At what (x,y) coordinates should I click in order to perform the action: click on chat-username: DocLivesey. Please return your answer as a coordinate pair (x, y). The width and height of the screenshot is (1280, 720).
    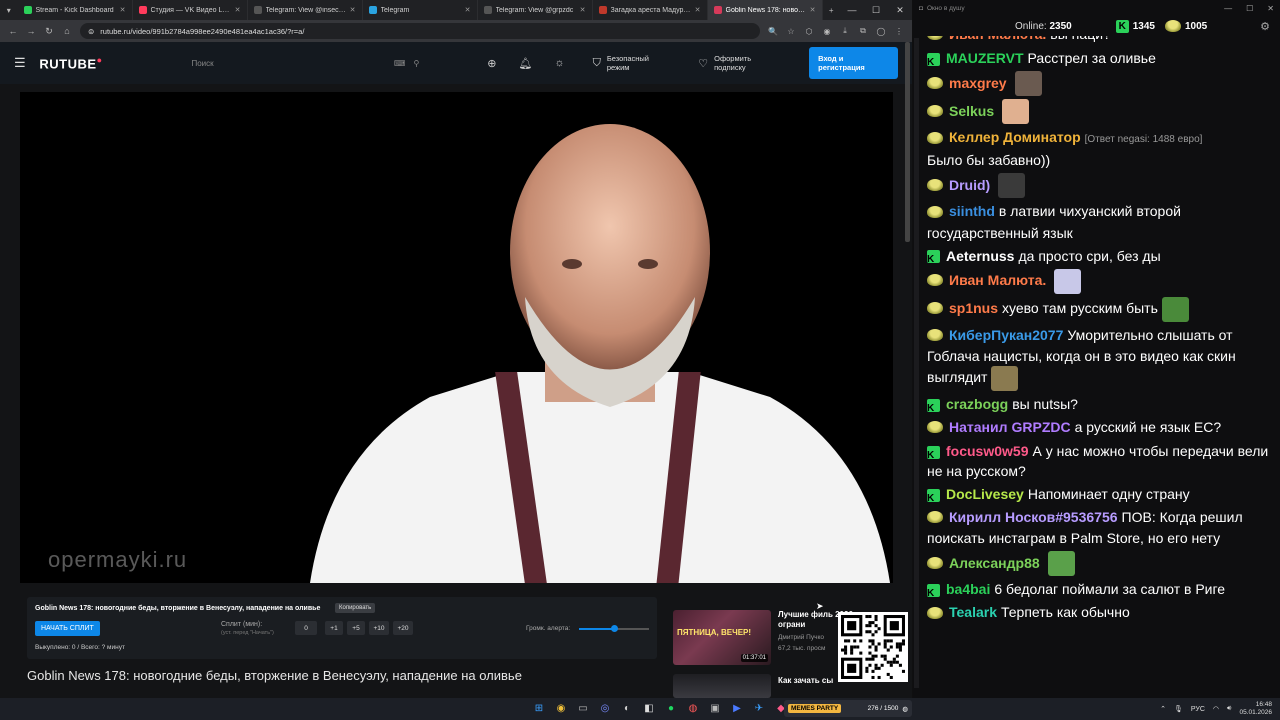
    Looking at the image, I should click on (985, 494).